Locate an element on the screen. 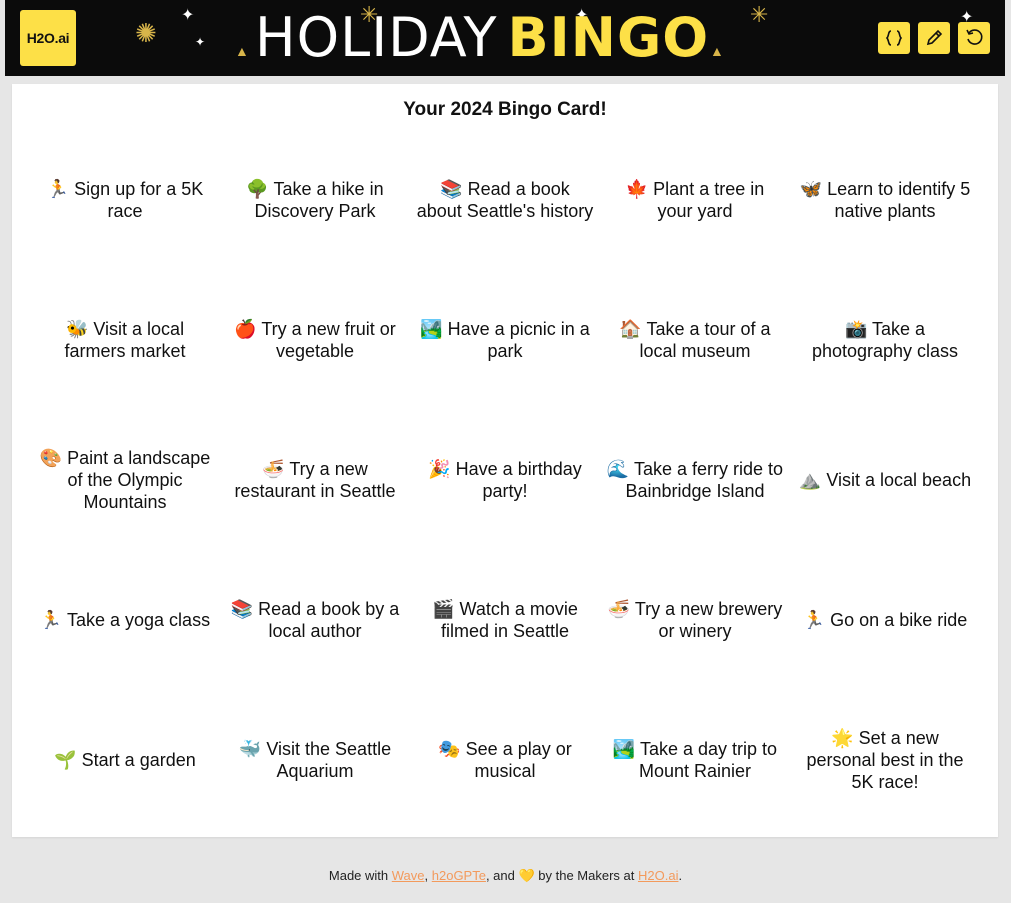  bingo-cell: 🎭 See a play or musical is located at coordinates (505, 760).